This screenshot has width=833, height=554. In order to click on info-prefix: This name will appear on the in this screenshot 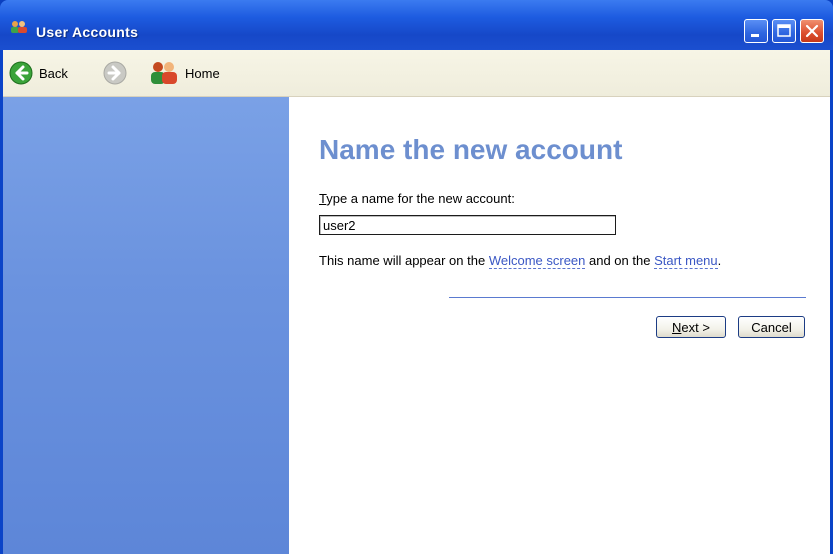, I will do `click(404, 260)`.